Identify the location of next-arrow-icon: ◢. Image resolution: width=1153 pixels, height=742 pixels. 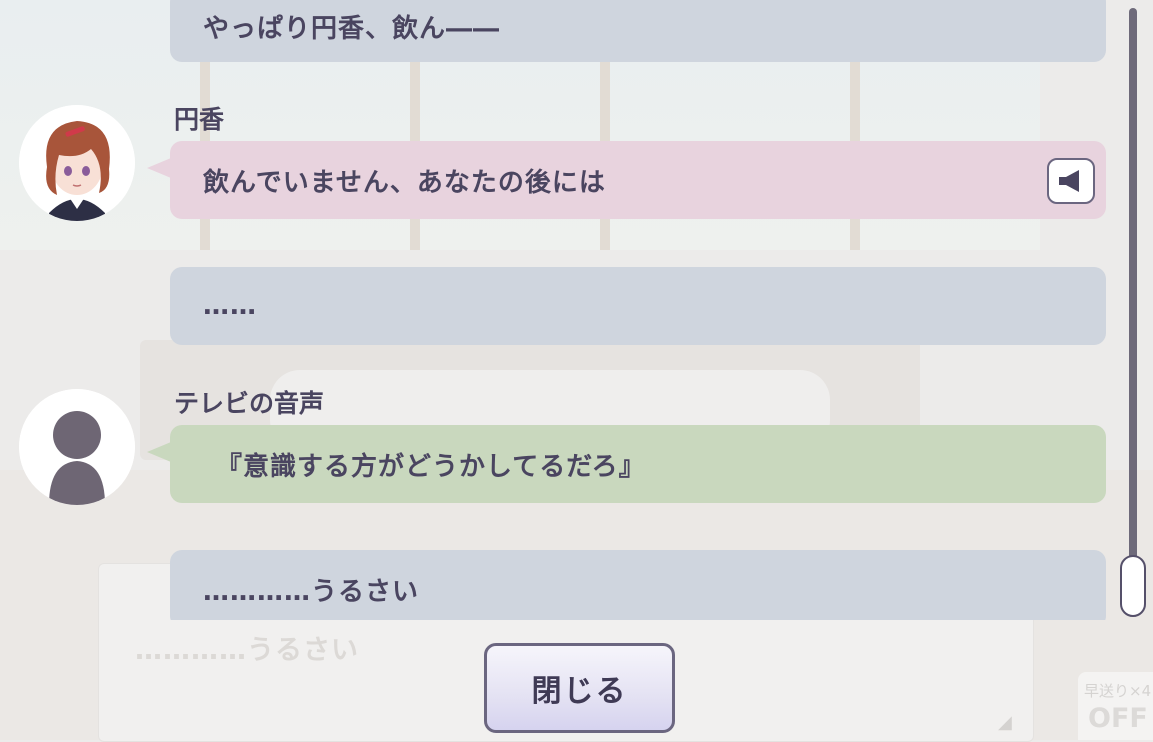
(1005, 722).